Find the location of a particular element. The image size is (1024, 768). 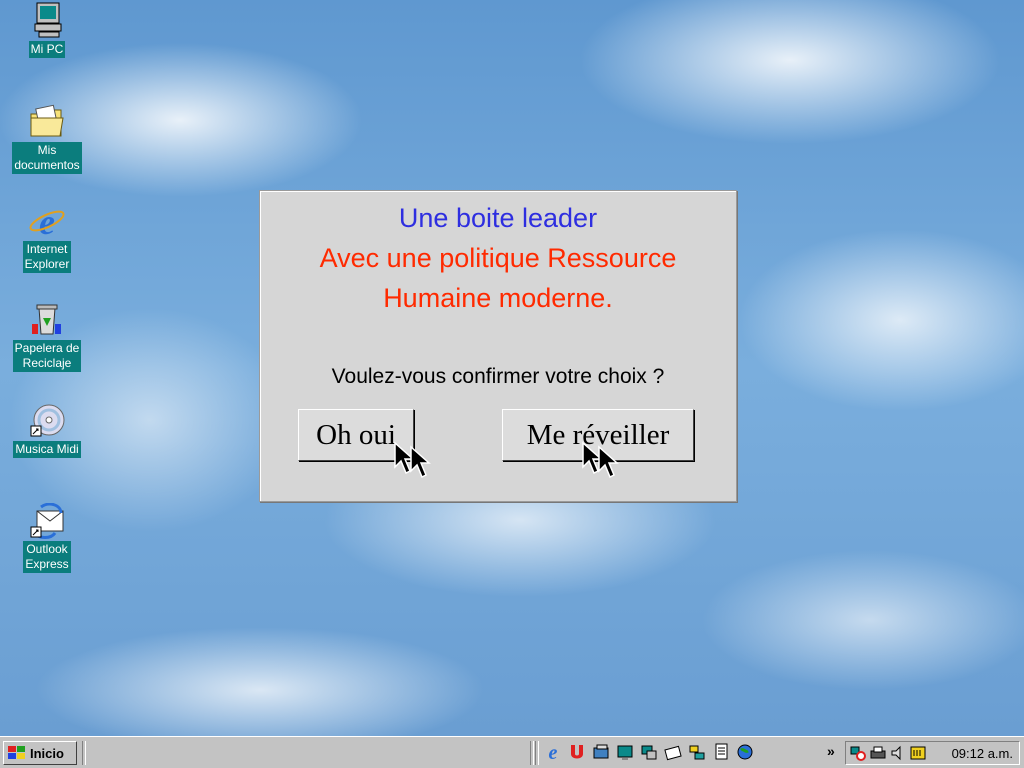

outlook-express-icon is located at coordinates (47, 521).